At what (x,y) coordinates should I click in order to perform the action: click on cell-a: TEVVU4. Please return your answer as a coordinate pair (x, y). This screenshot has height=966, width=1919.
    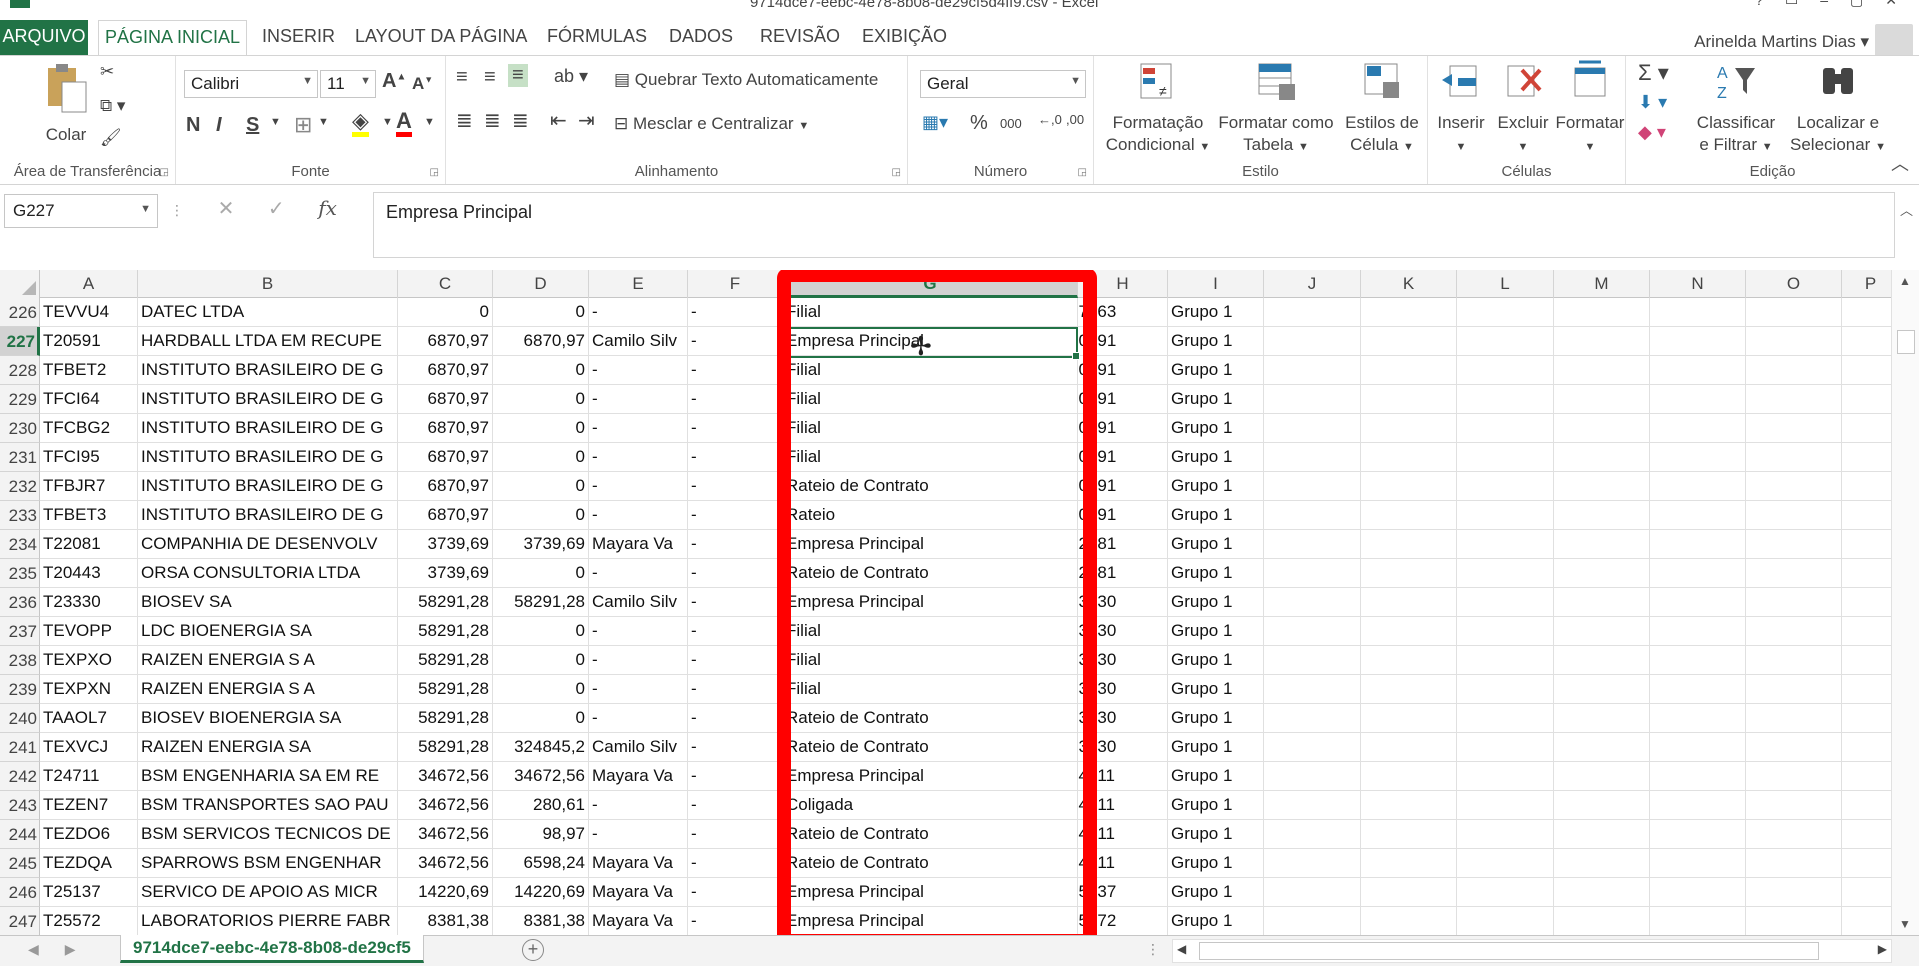
    Looking at the image, I should click on (89, 312).